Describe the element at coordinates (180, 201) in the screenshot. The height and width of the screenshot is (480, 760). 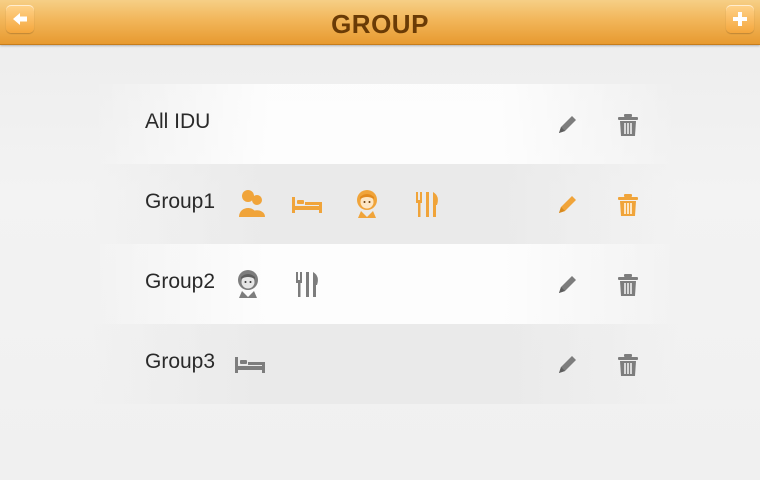
I see `group-label: Group1` at that location.